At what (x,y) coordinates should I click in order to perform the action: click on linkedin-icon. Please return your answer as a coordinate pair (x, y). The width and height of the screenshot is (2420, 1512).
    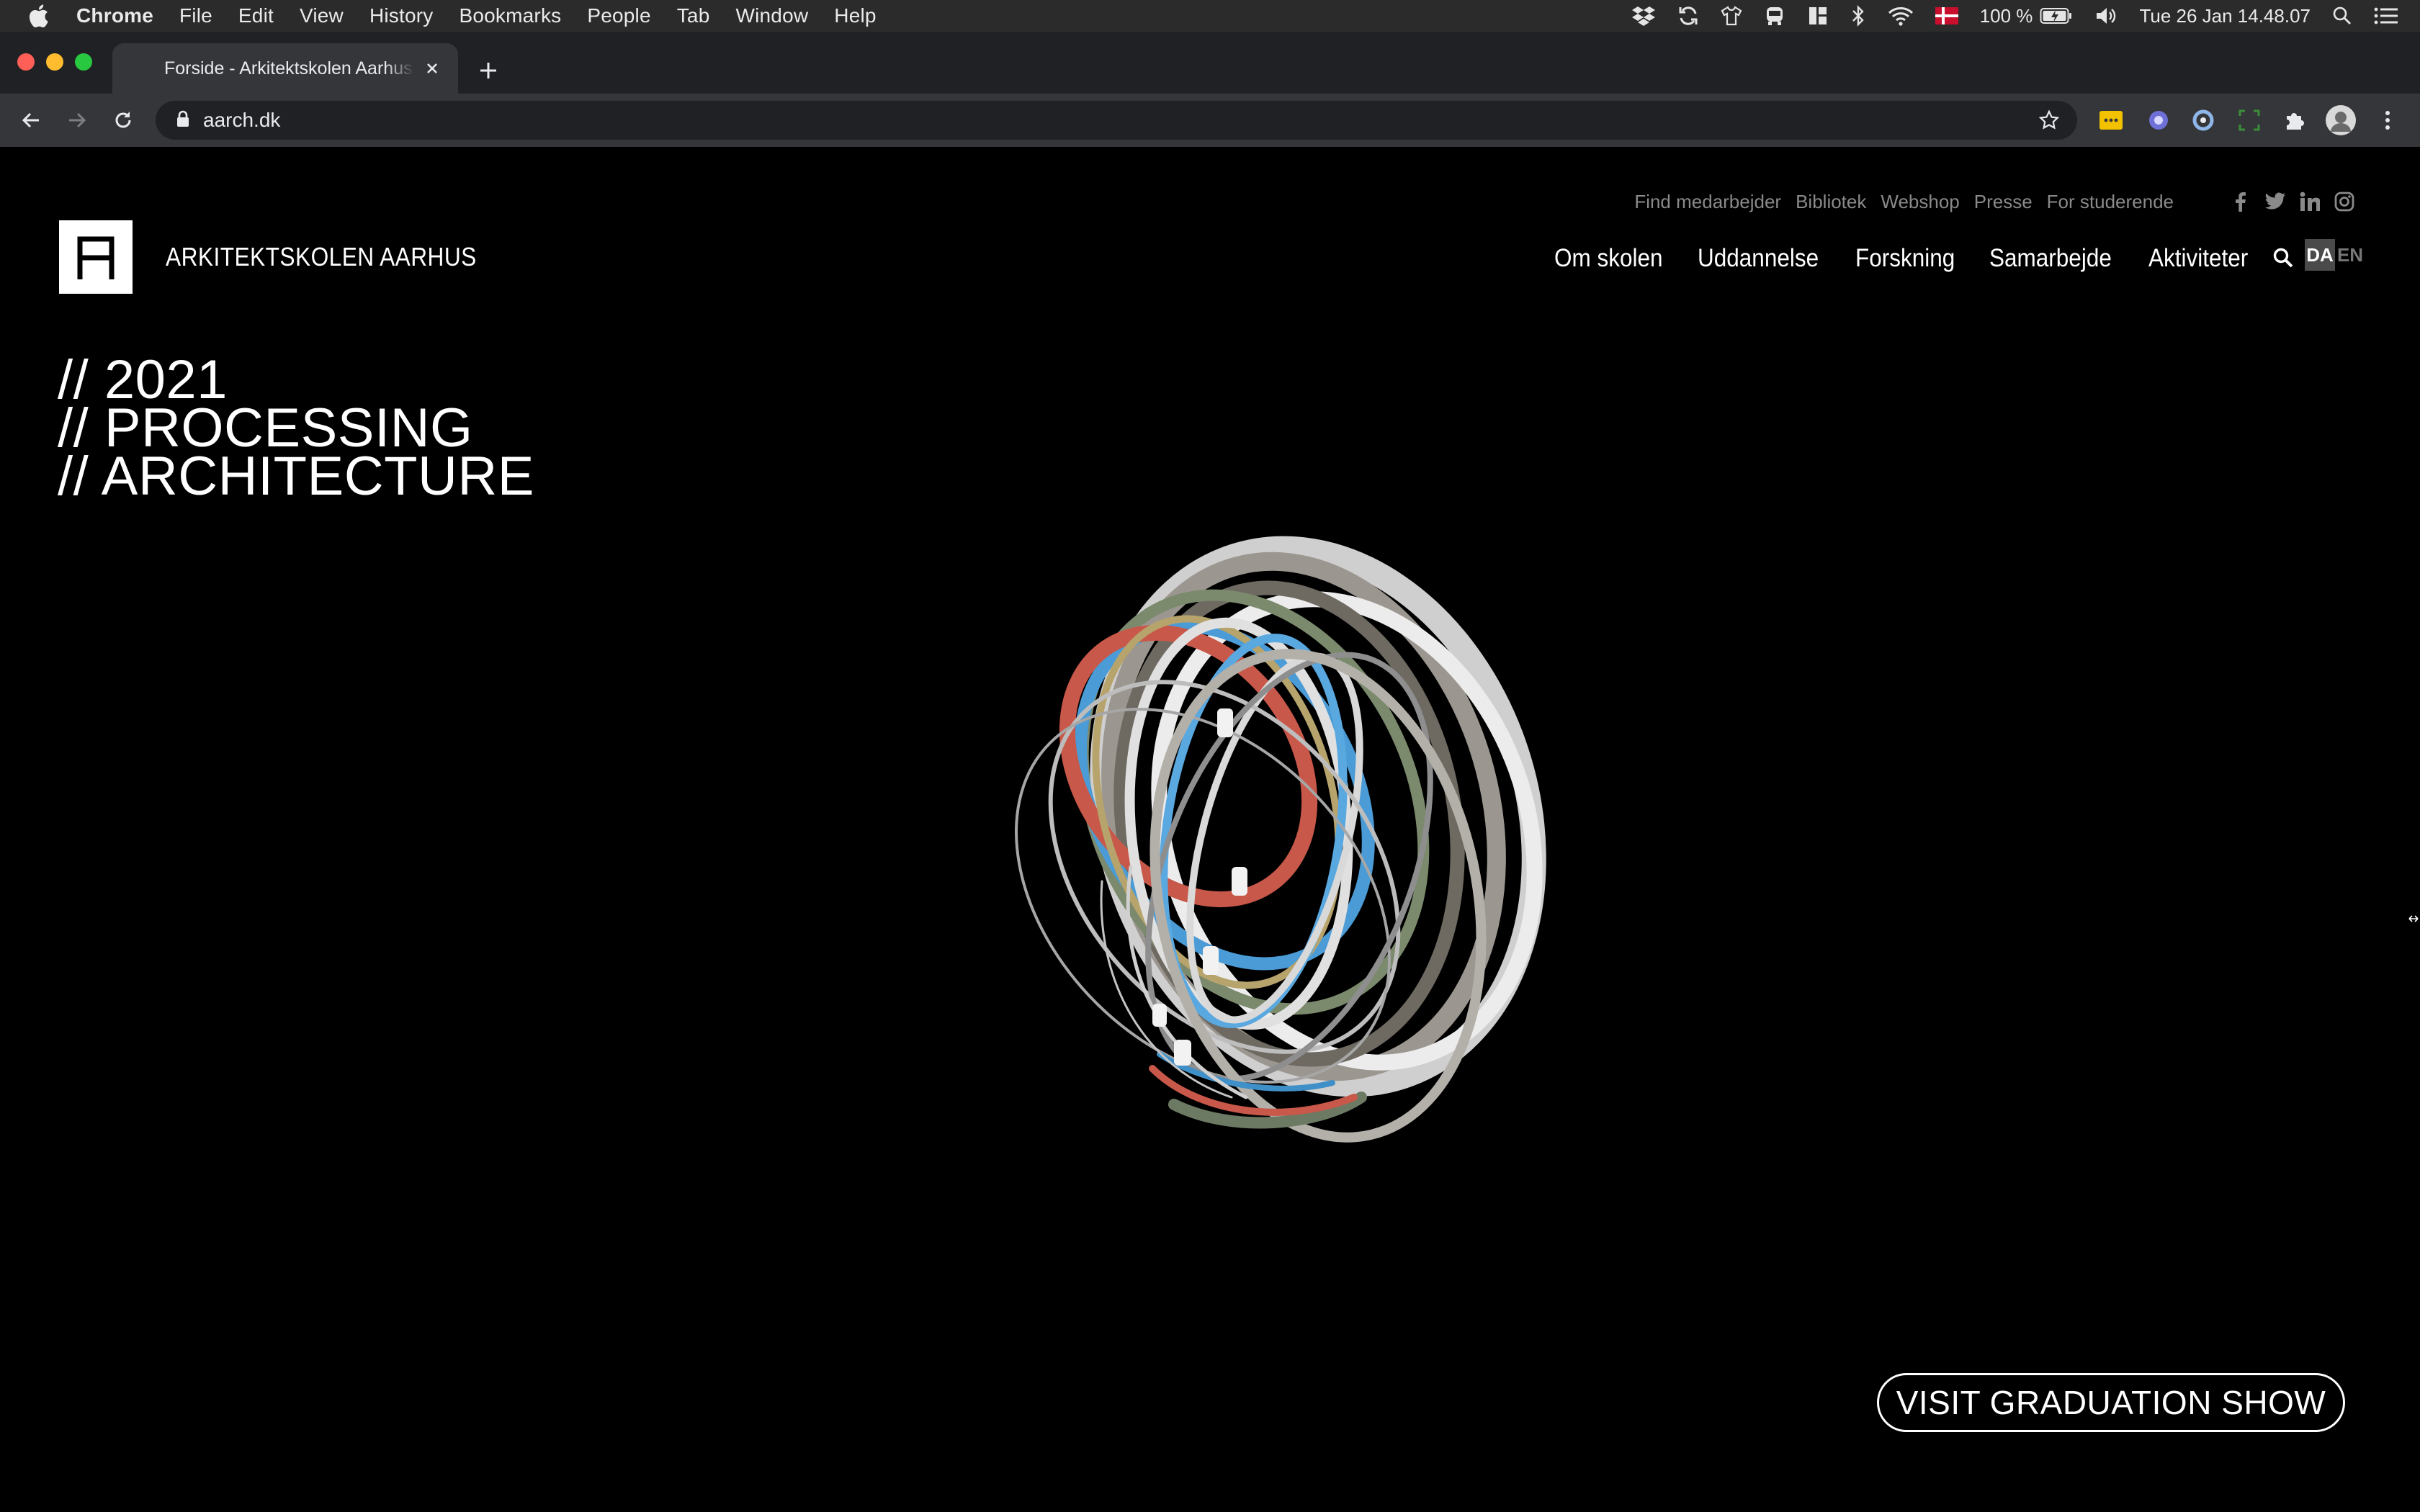
    Looking at the image, I should click on (2310, 201).